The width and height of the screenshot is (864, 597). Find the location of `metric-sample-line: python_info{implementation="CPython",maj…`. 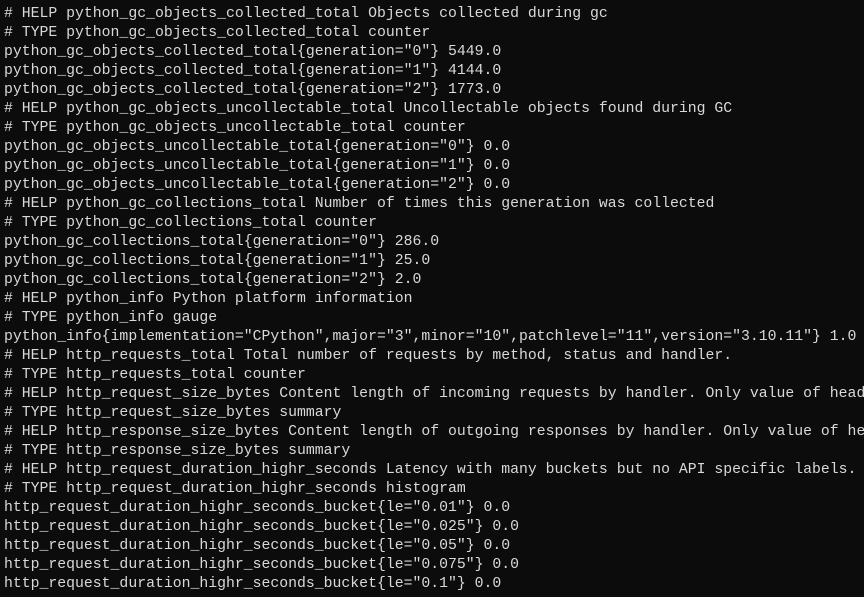

metric-sample-line: python_info{implementation="CPython",maj… is located at coordinates (430, 337).